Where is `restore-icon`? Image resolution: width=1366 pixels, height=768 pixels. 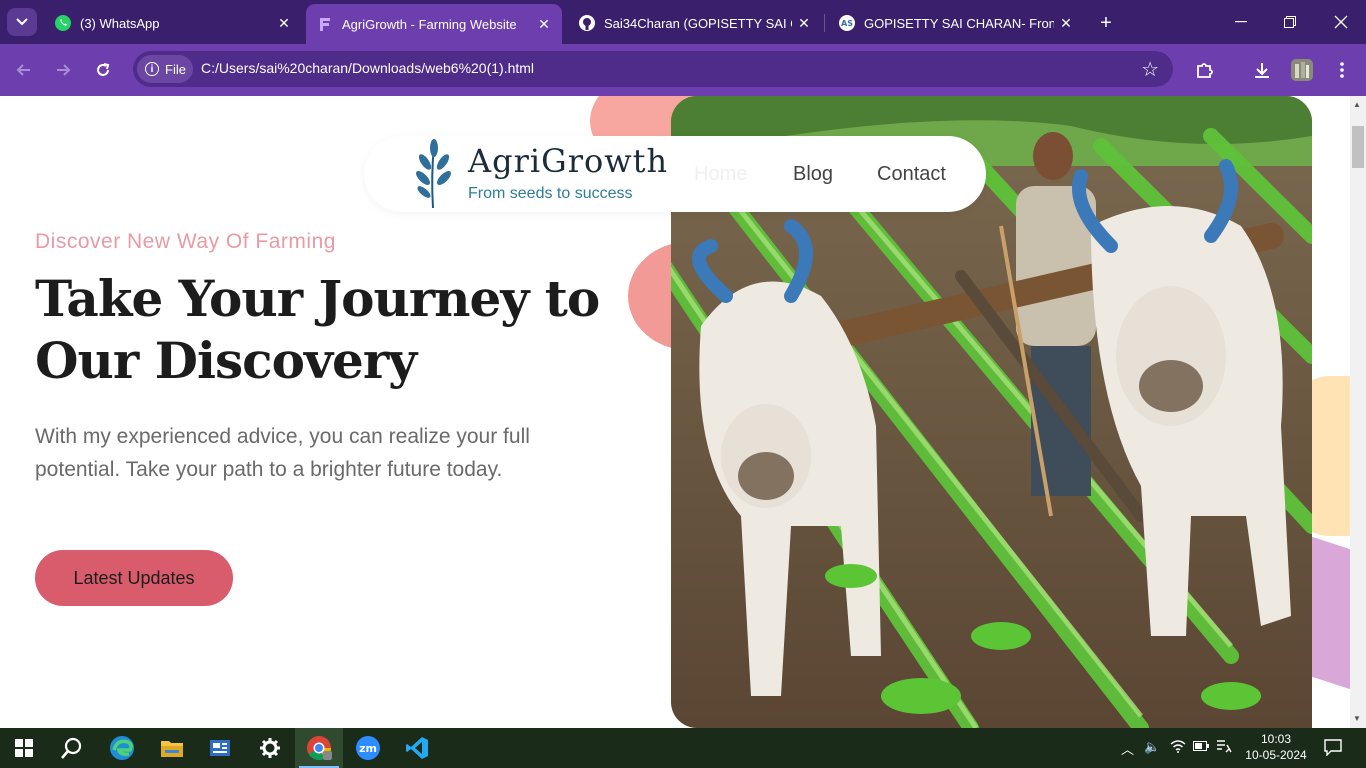 restore-icon is located at coordinates (1290, 22).